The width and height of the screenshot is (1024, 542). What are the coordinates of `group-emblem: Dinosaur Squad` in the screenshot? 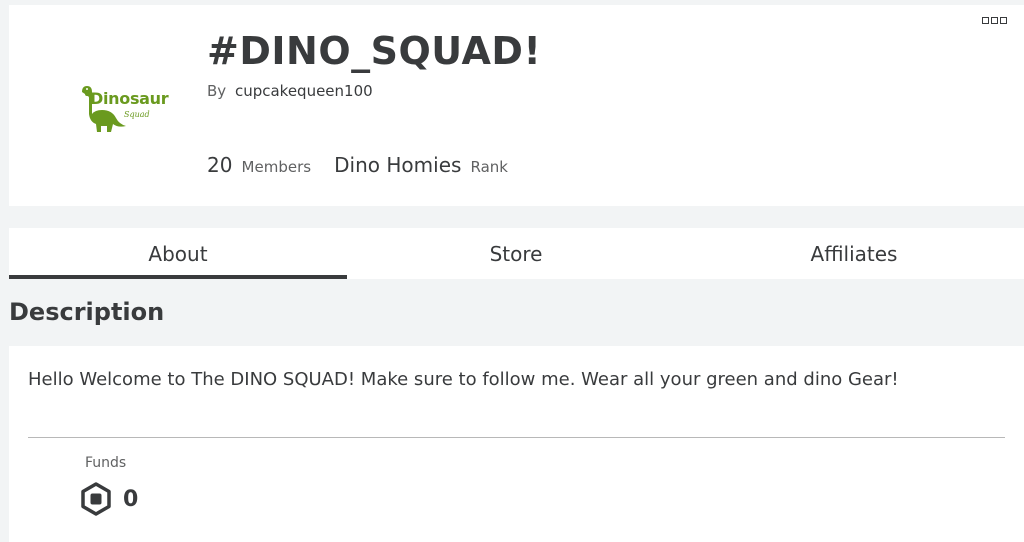 It's located at (141, 131).